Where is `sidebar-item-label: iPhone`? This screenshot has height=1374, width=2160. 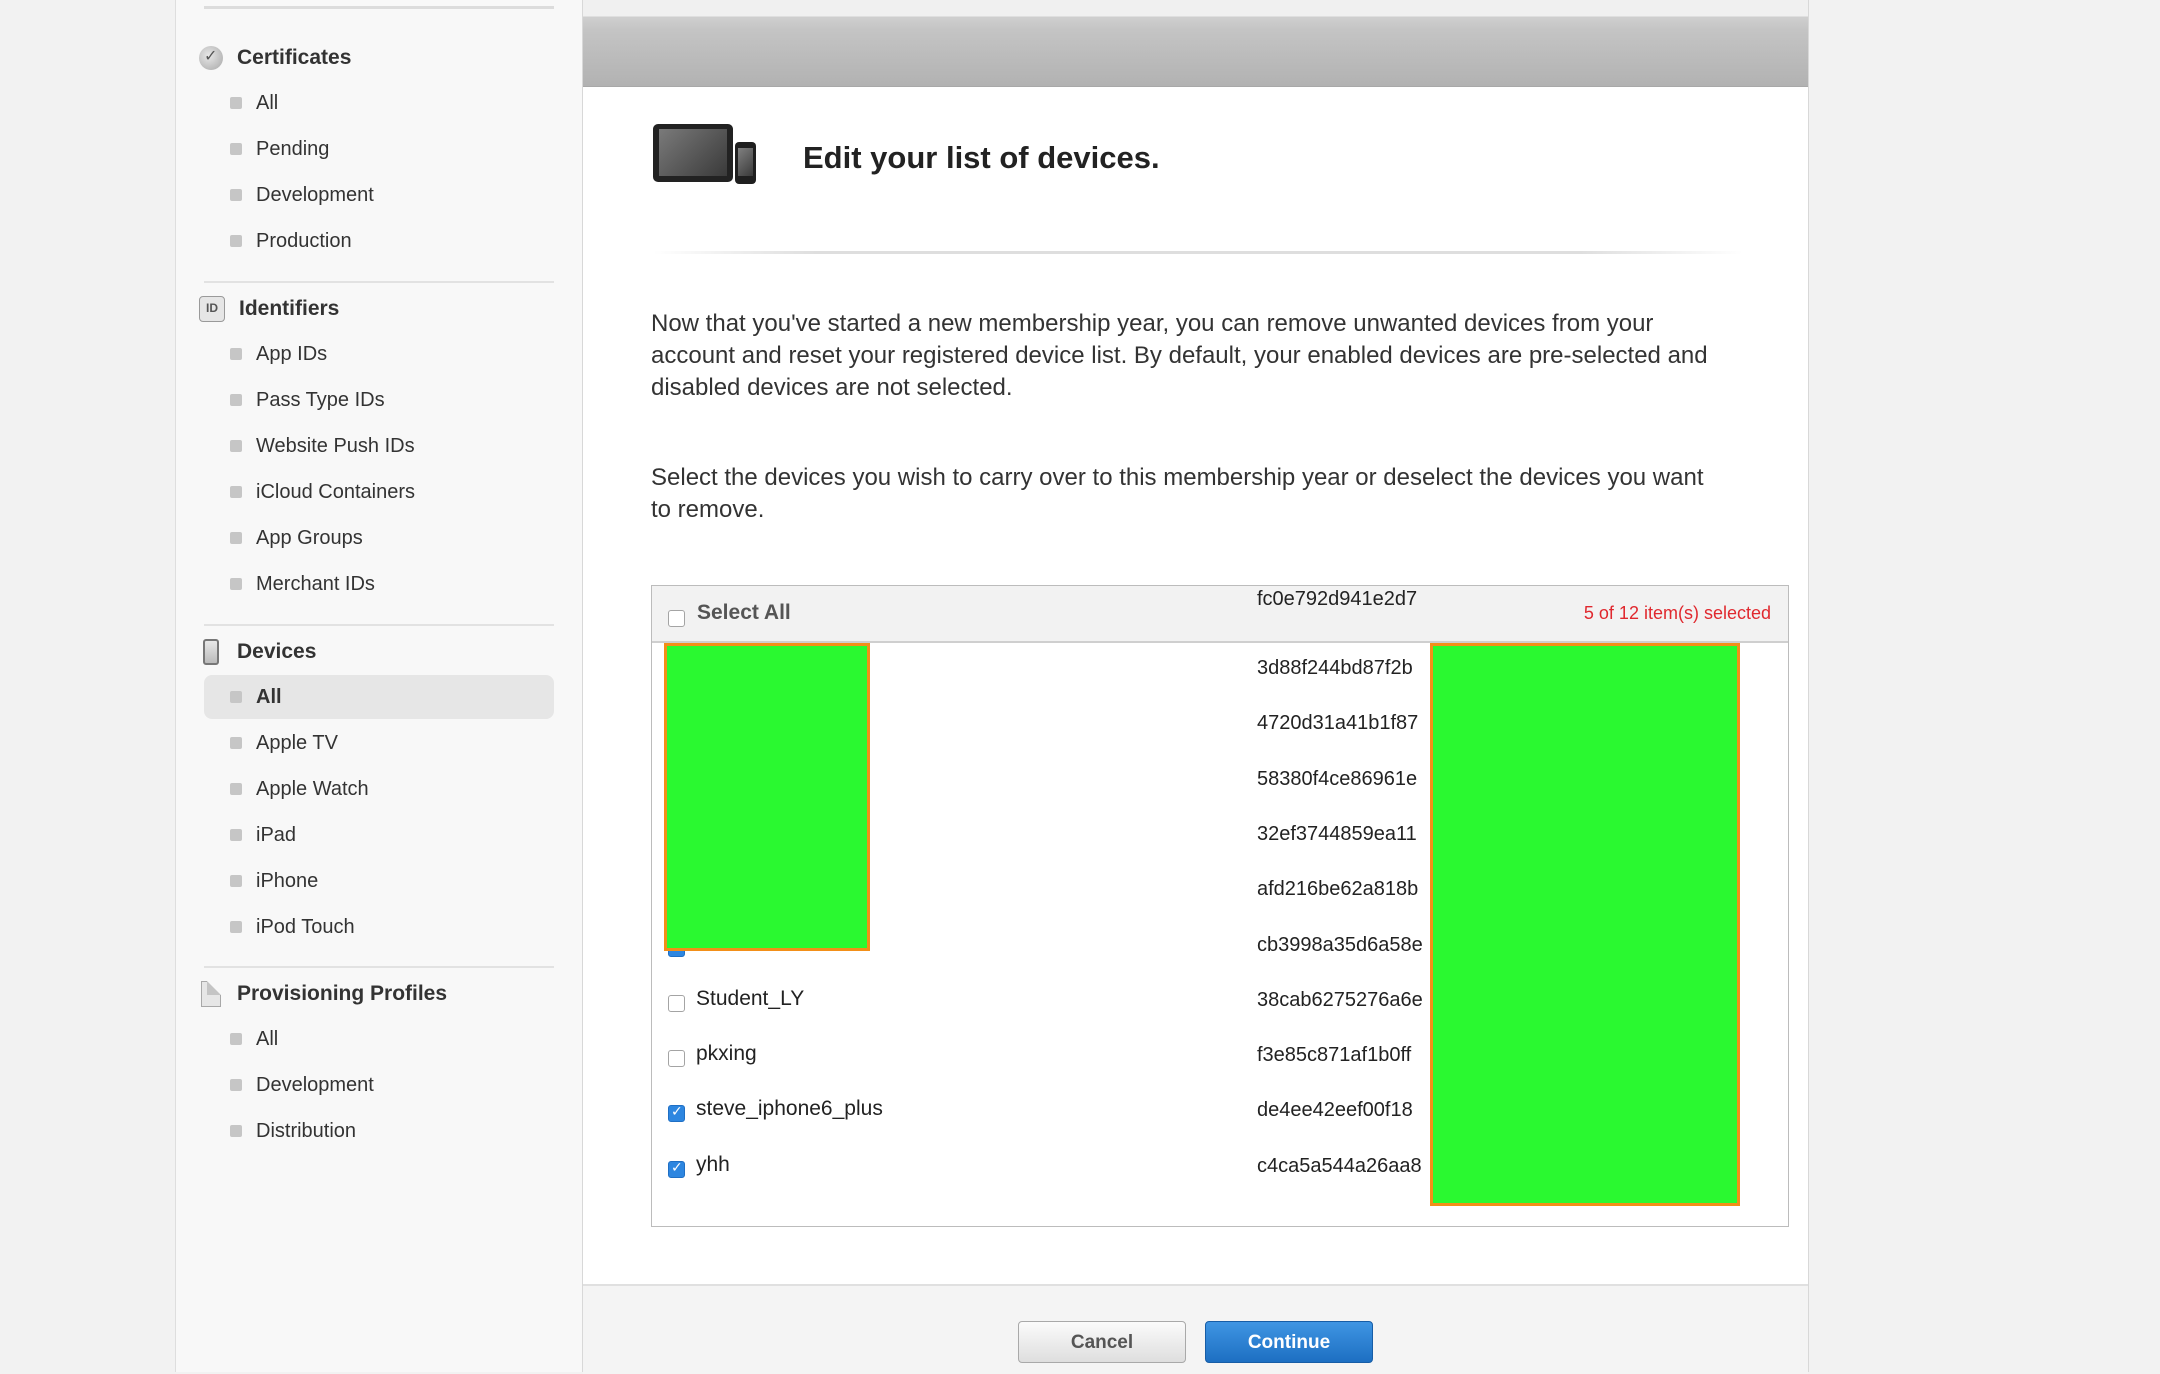
sidebar-item-label: iPhone is located at coordinates (287, 880).